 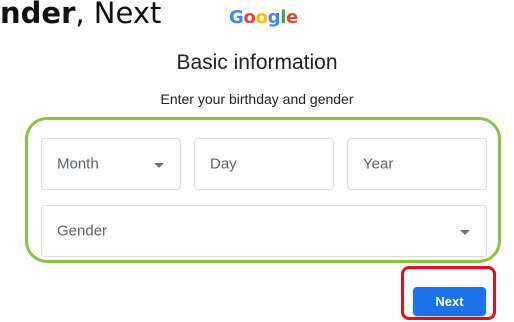 I want to click on logo-letter: G, so click(x=236, y=17).